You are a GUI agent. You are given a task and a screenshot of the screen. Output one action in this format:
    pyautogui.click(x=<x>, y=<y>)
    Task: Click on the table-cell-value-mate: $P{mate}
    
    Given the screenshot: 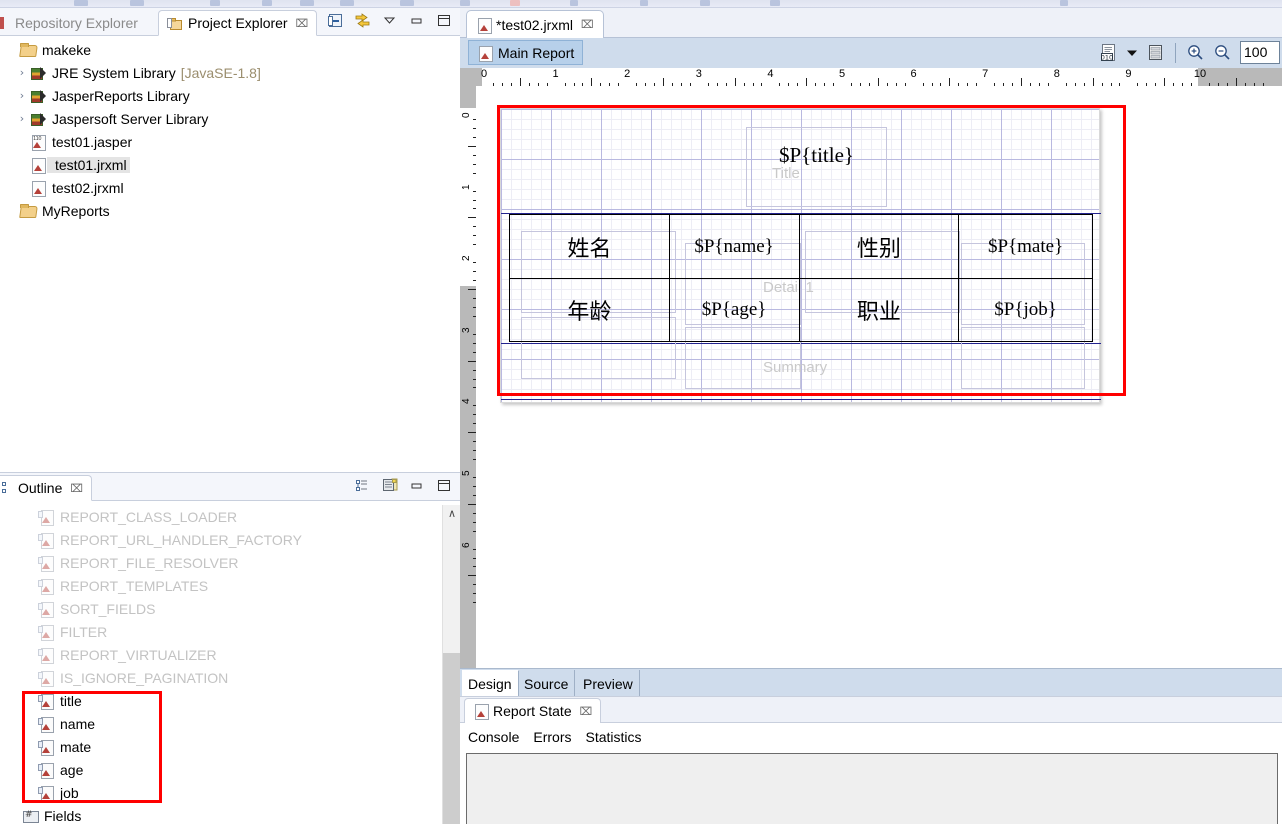 What is the action you would take?
    pyautogui.click(x=1025, y=246)
    